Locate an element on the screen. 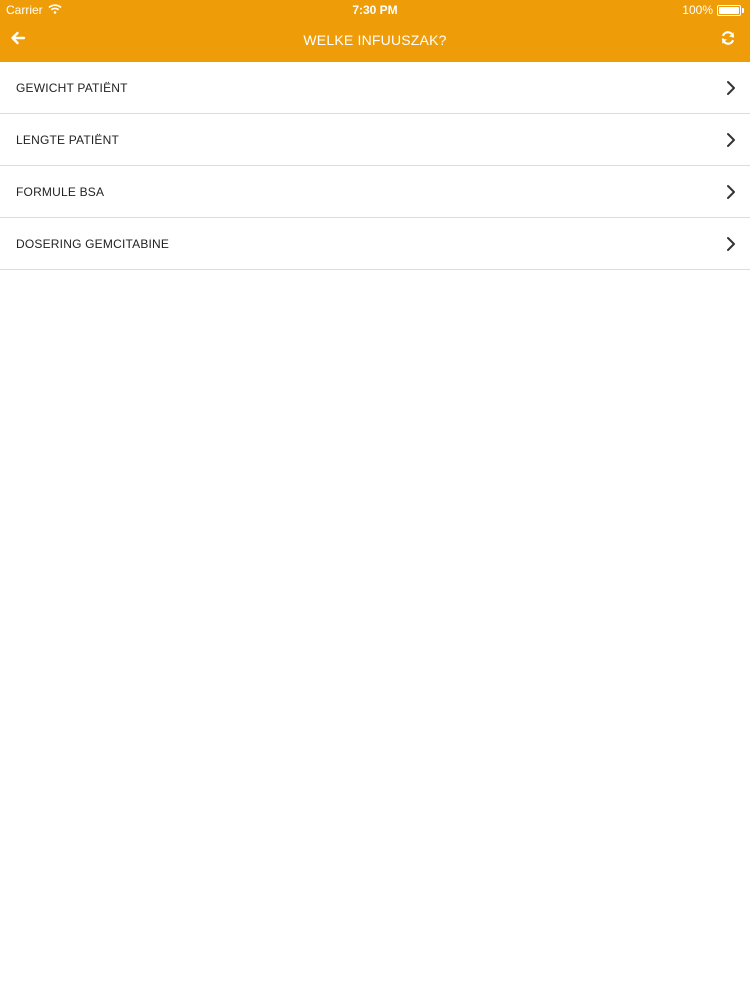 This screenshot has height=1000, width=750. list-item-lengte: LENGTE PATIËNT is located at coordinates (375, 140).